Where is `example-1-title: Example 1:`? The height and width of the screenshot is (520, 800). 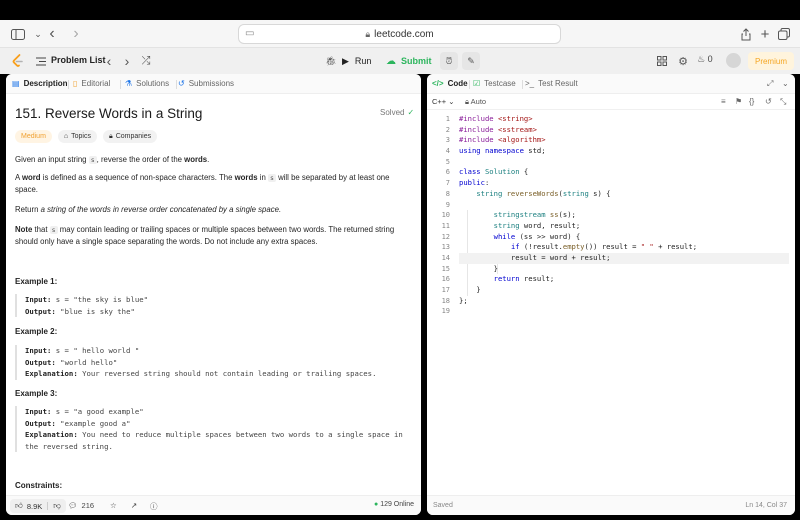
example-1-title: Example 1: is located at coordinates (36, 281).